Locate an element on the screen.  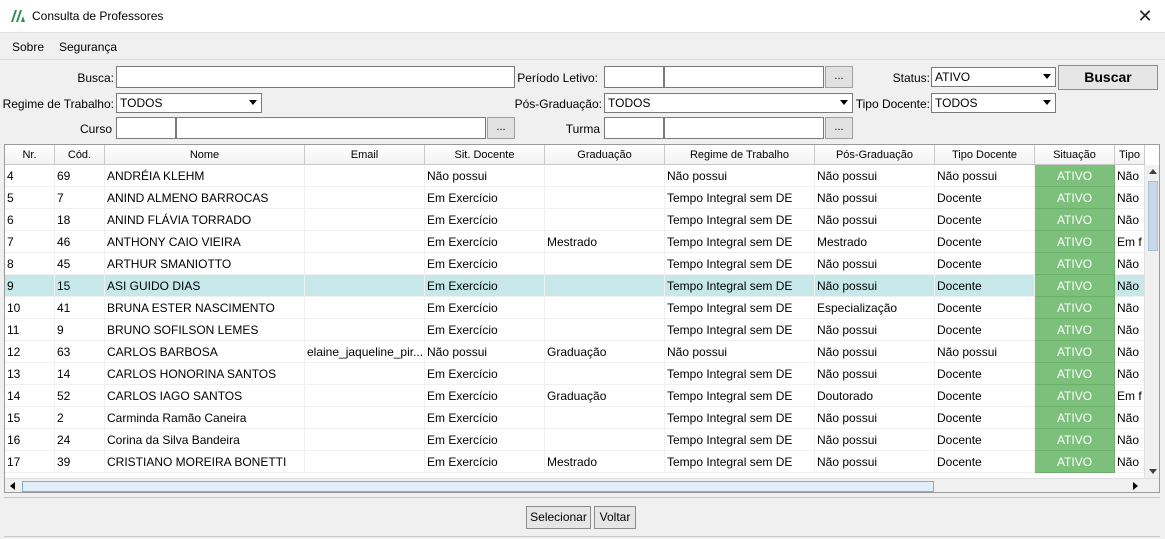
turma-code-input is located at coordinates (634, 128).